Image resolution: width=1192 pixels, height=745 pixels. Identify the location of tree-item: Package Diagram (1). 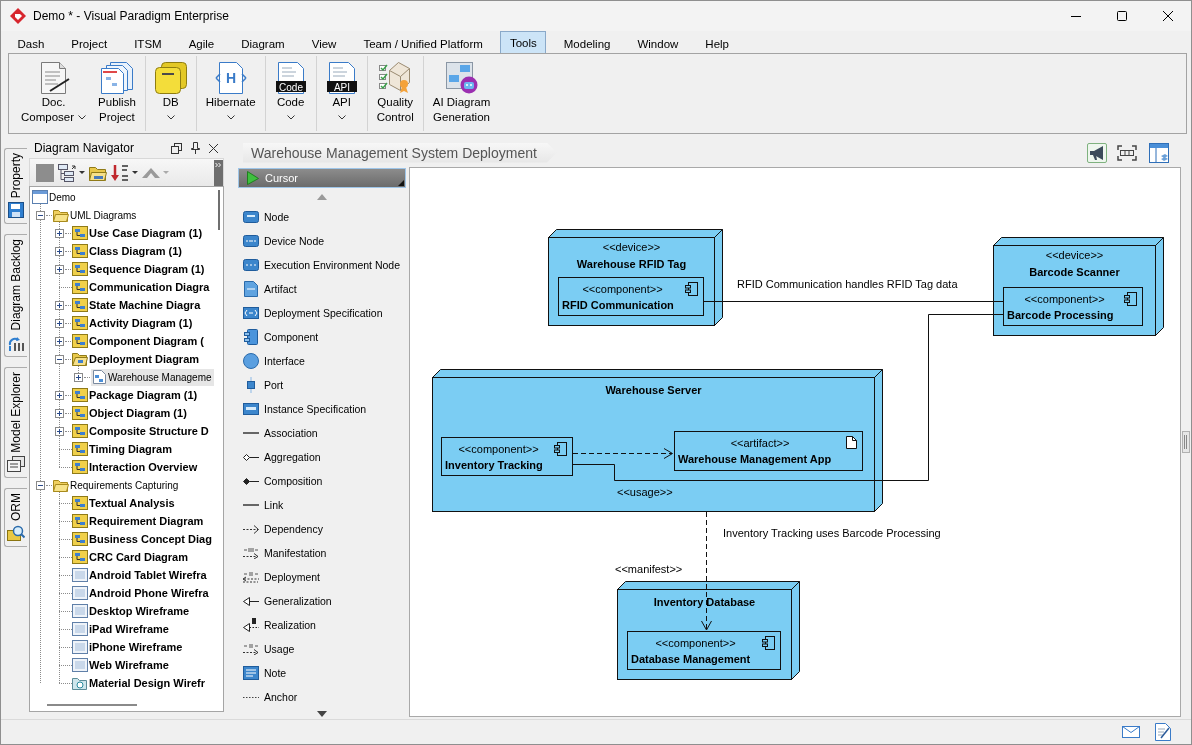
(136, 395).